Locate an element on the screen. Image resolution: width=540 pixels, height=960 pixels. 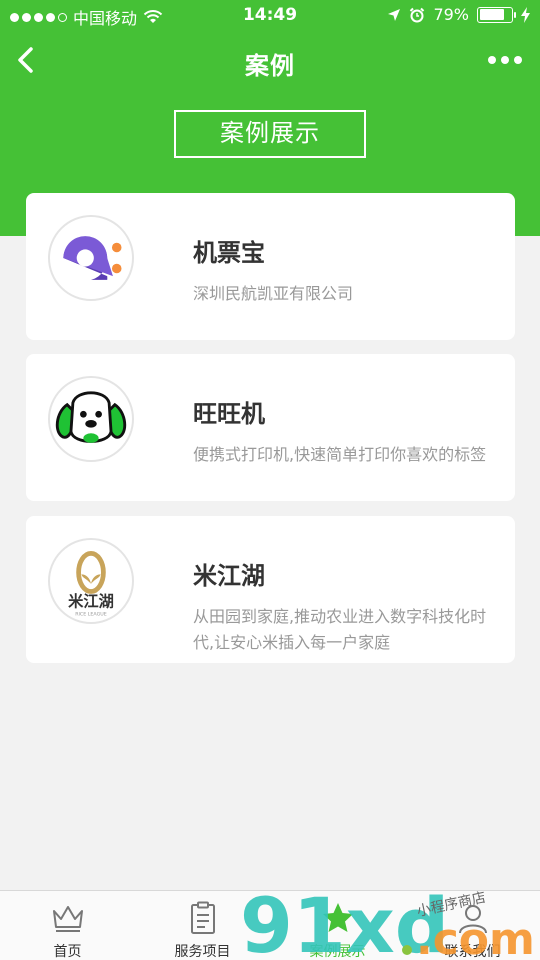
contact-icon is located at coordinates (472, 919).